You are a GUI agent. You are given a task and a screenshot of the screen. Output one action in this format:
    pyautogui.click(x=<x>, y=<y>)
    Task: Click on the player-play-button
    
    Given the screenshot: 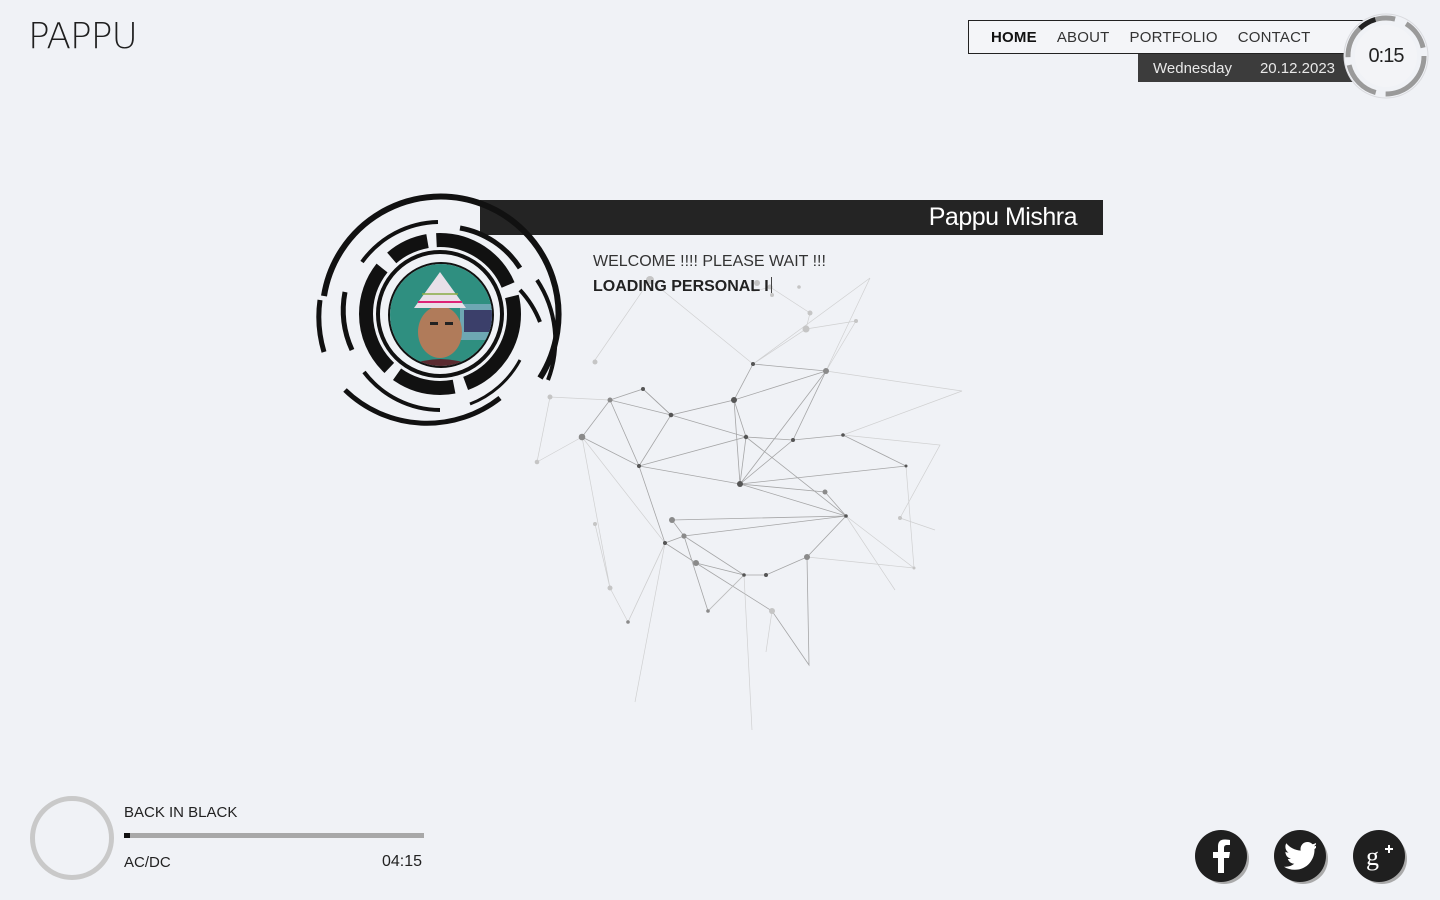 What is the action you would take?
    pyautogui.click(x=72, y=838)
    